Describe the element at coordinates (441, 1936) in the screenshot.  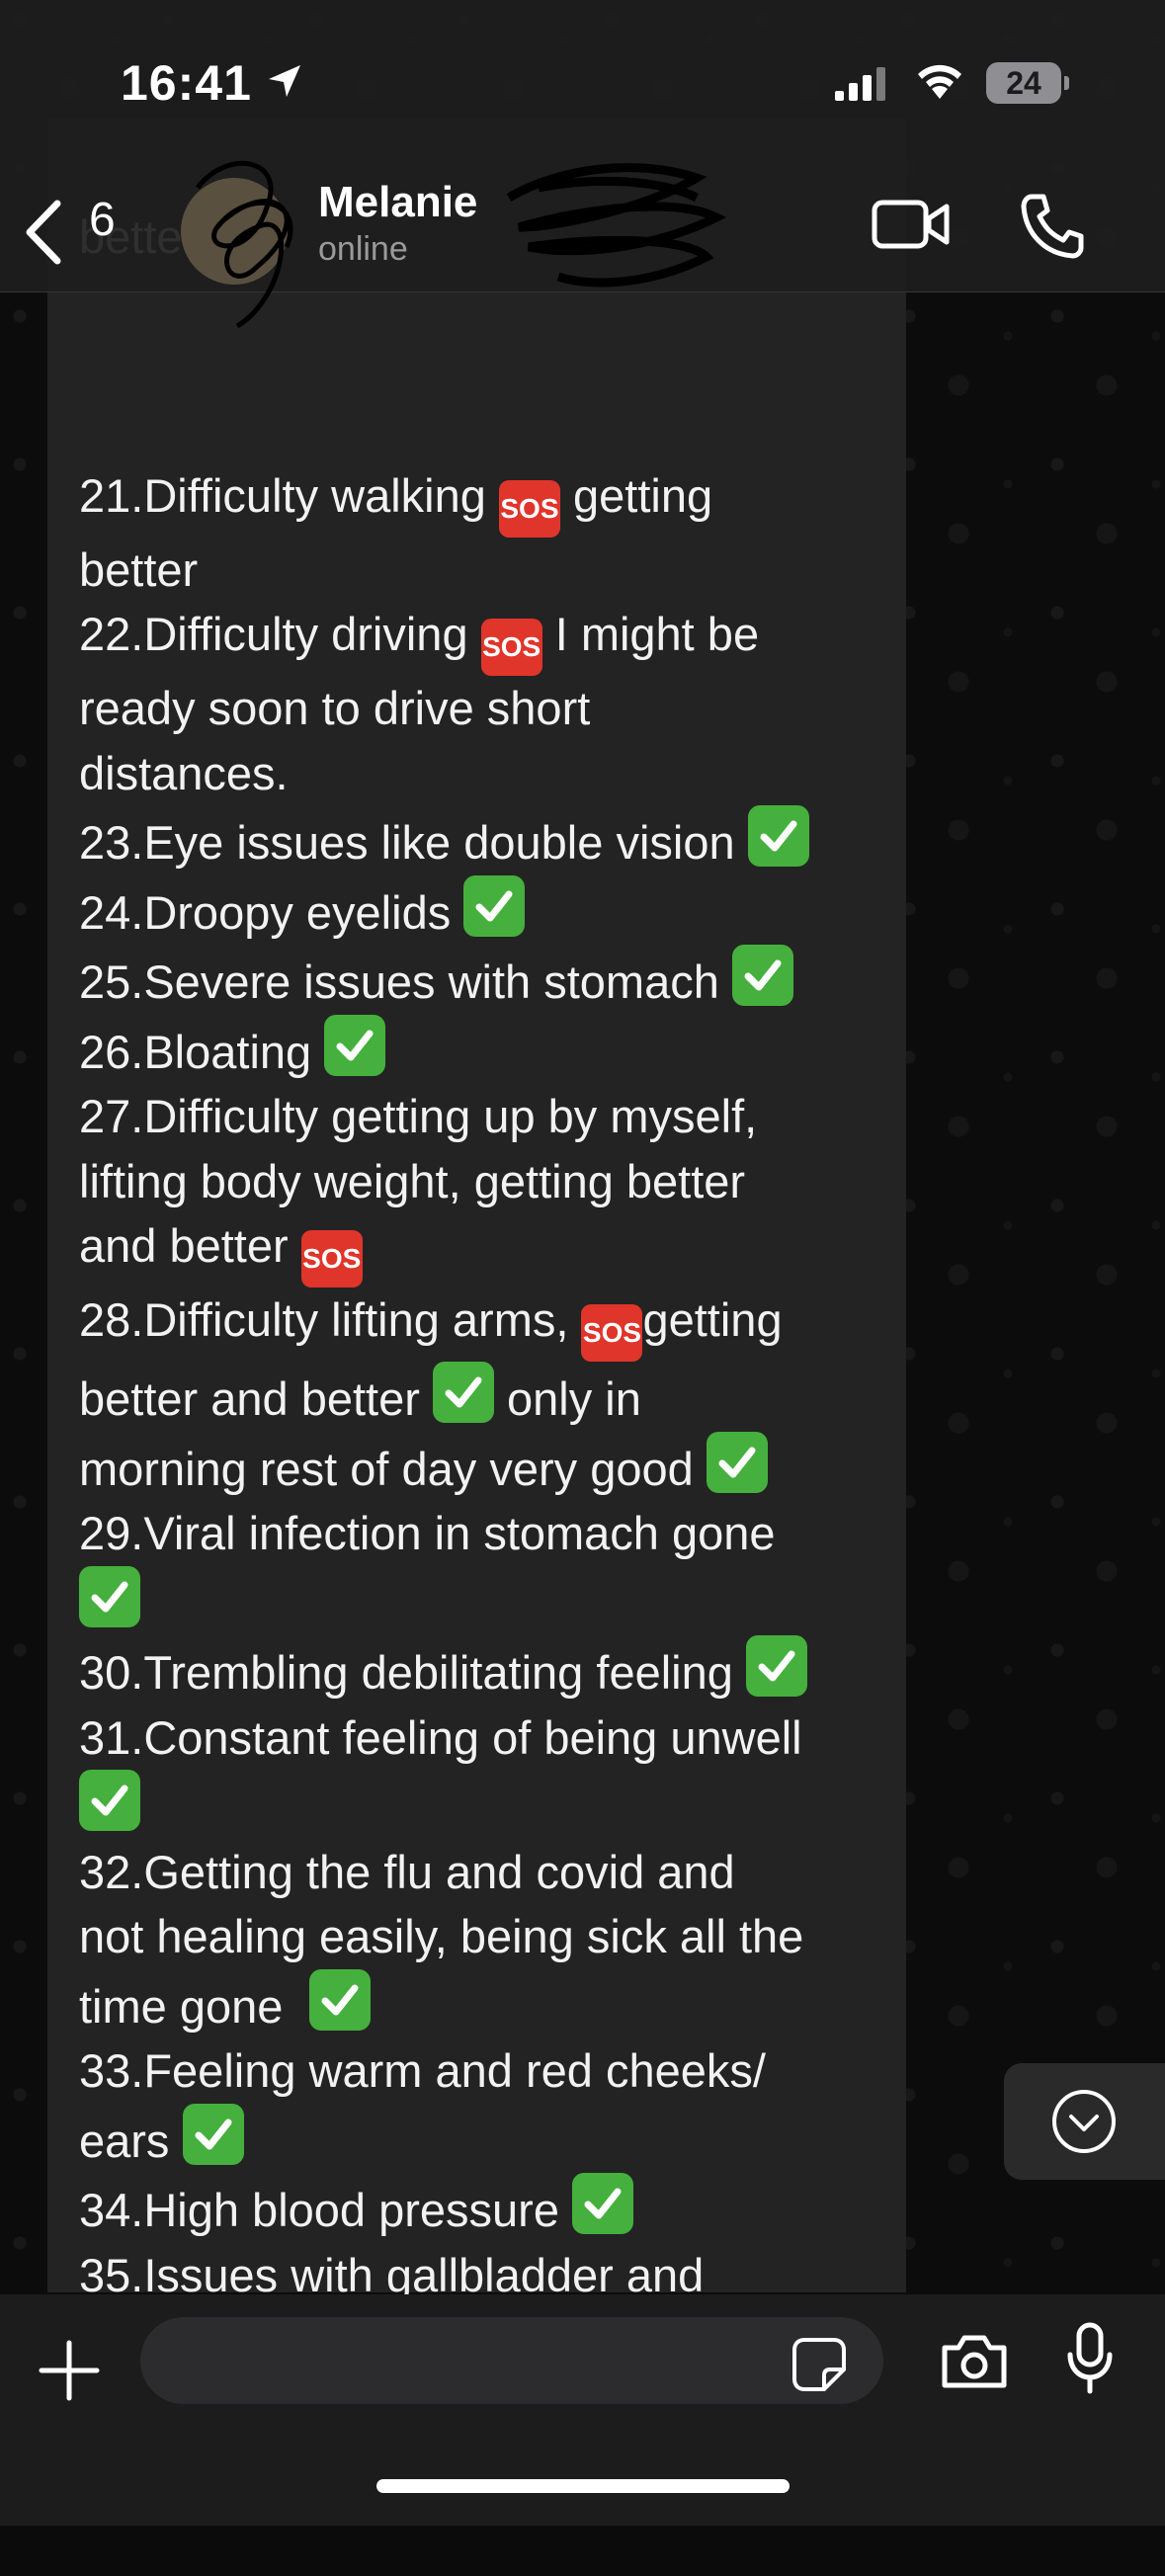
I see `message-line: not healing easily, being sick all the` at that location.